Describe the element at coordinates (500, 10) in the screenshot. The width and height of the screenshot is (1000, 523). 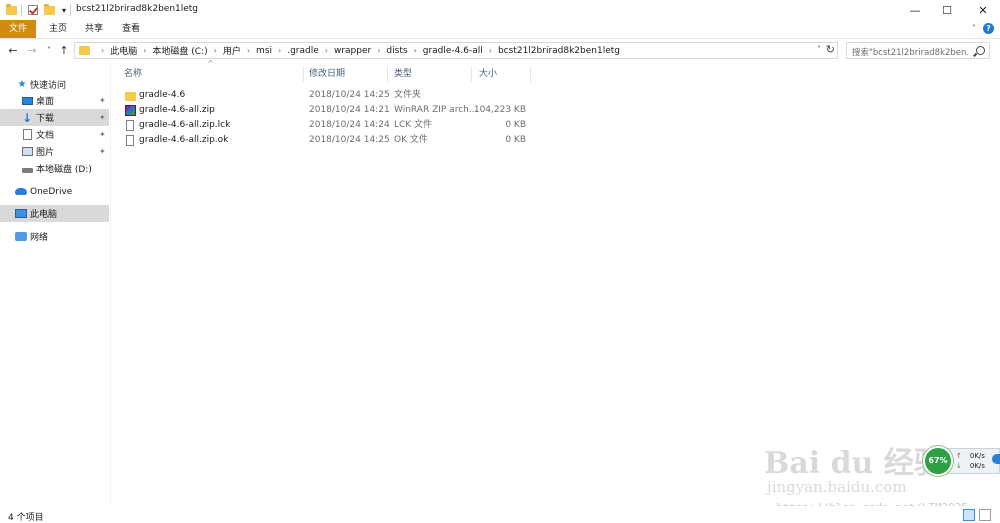
I see `title-bar: ▾ bcst21l2brirad8k2ben1letg — ☐ ✕` at that location.